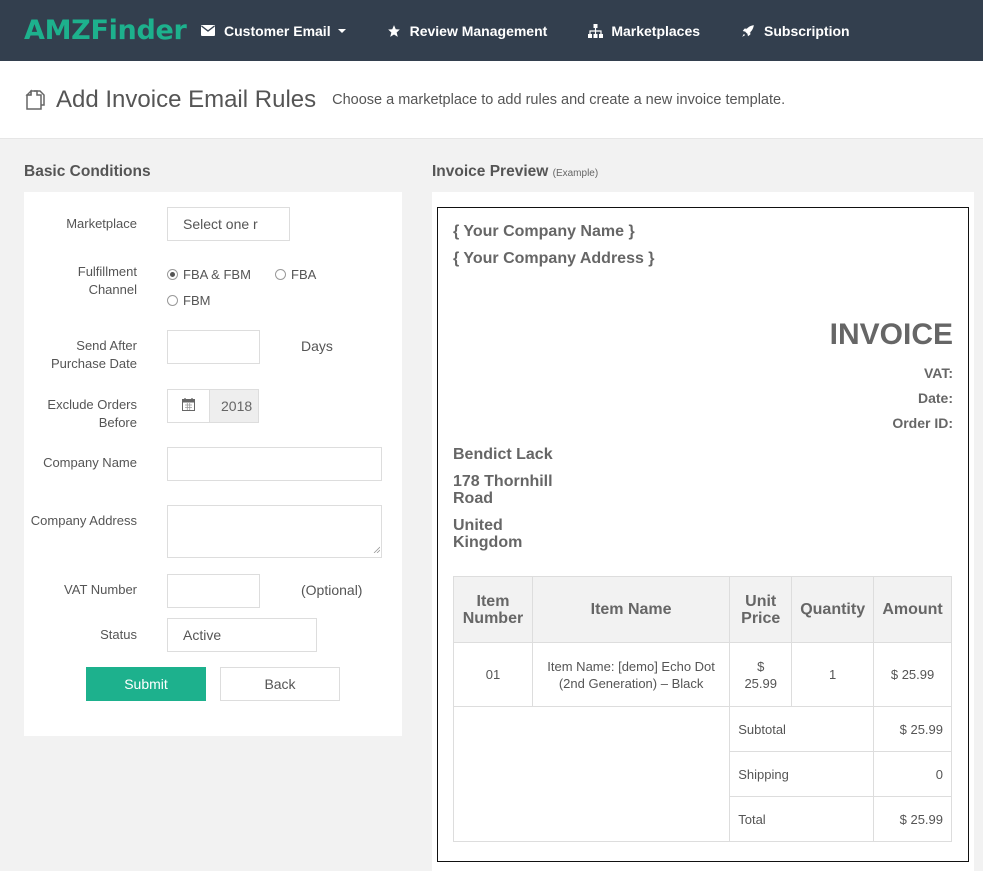 This screenshot has width=983, height=871. I want to click on marketplace-select: Select one r, so click(228, 224).